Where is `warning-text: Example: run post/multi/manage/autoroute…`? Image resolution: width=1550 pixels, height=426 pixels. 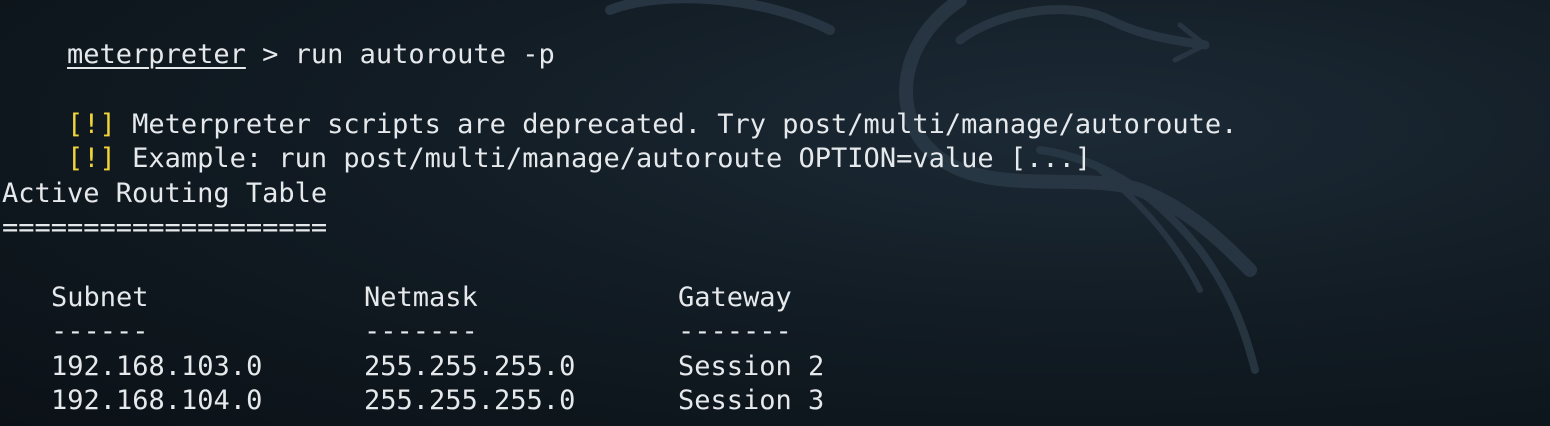
warning-text: Example: run post/multi/manage/autoroute… is located at coordinates (603, 158).